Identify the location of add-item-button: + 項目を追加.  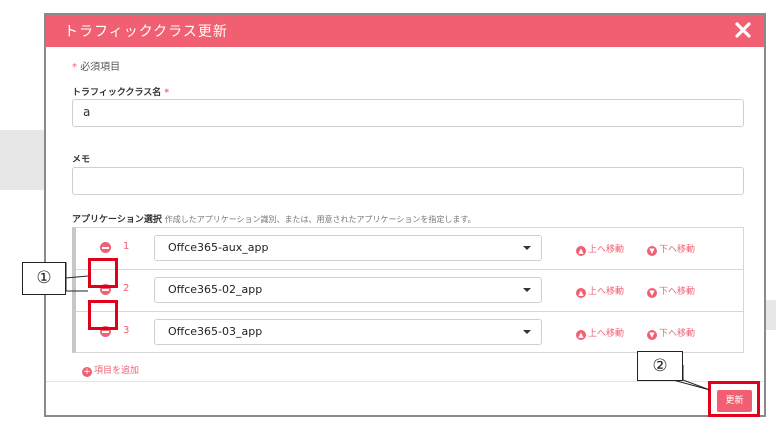
(110, 370).